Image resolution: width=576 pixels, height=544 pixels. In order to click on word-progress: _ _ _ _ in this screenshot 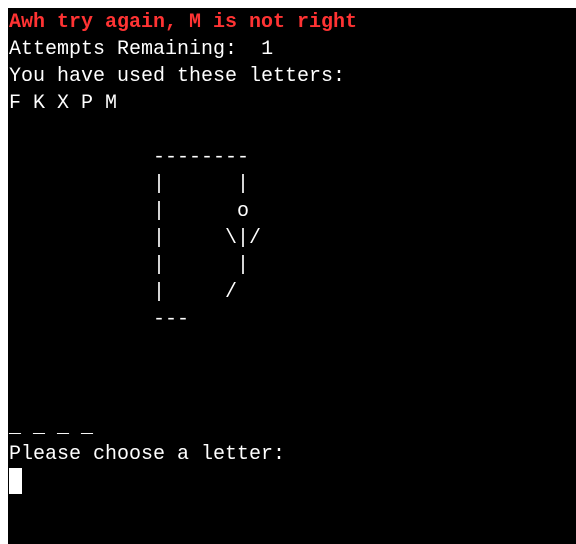, I will do `click(51, 427)`.